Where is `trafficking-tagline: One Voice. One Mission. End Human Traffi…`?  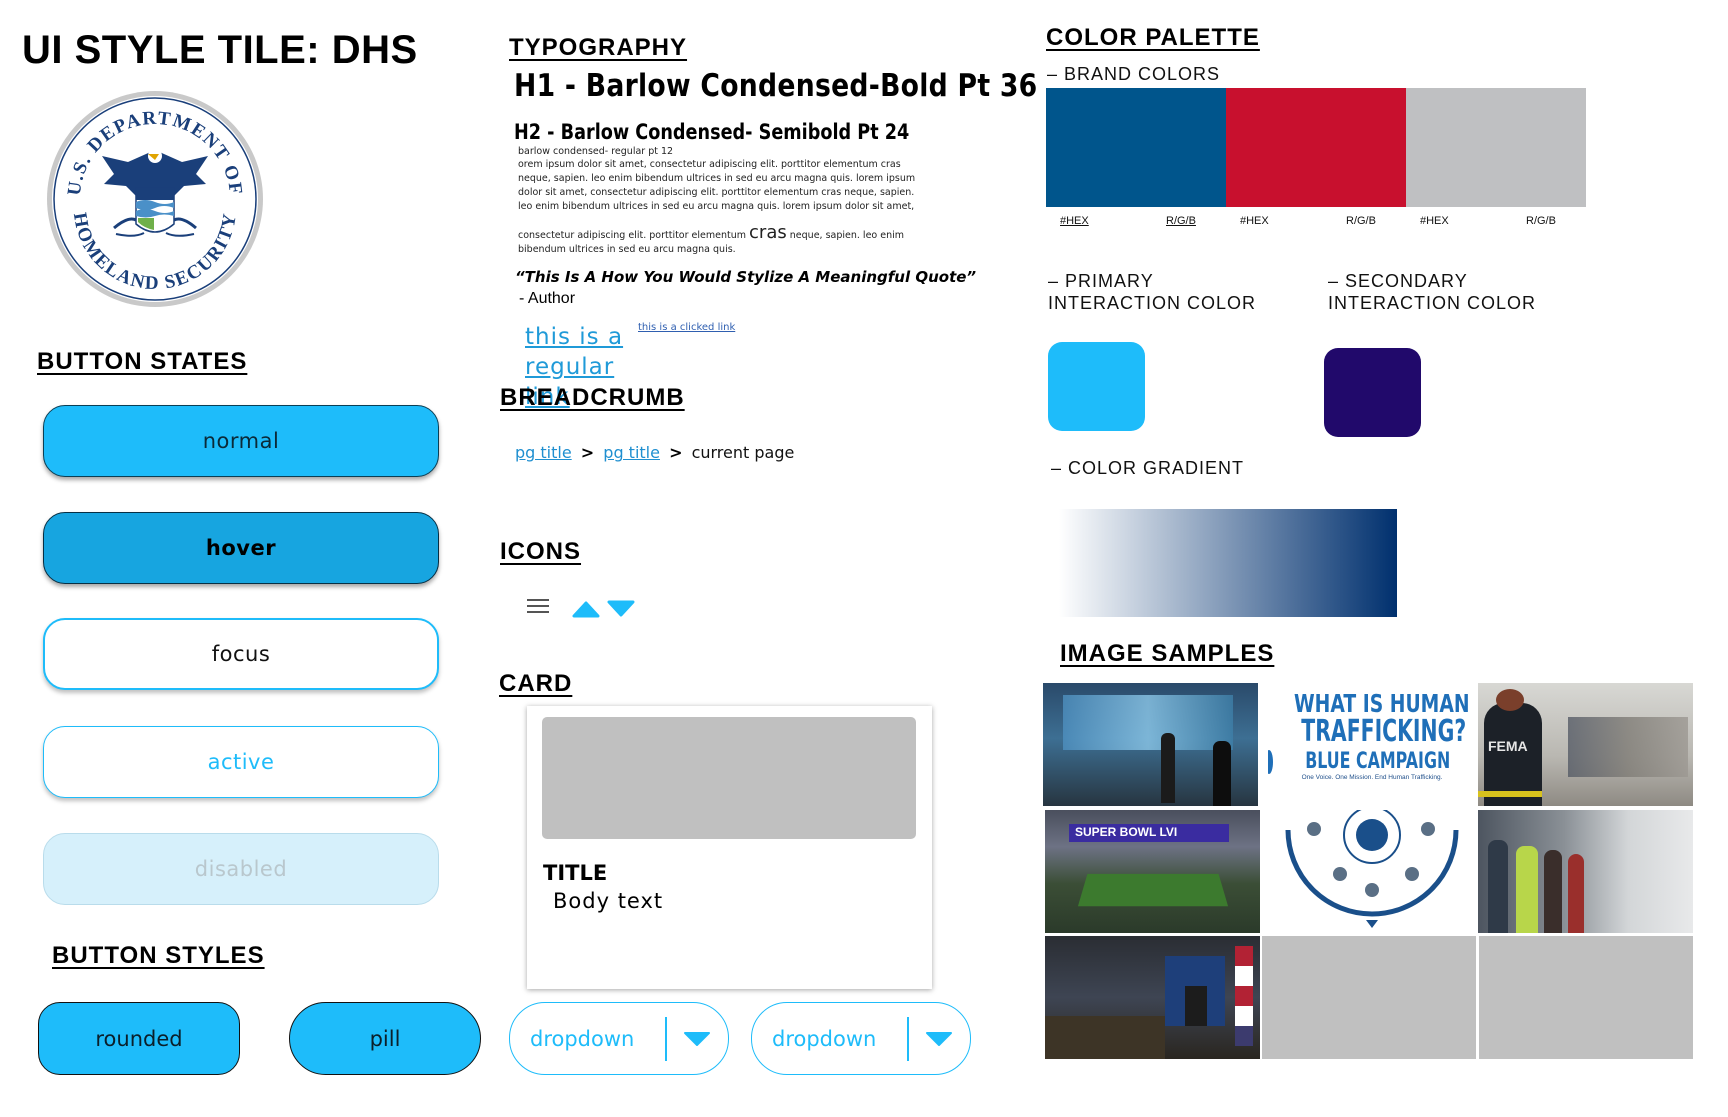 trafficking-tagline: One Voice. One Mission. End Human Traffi… is located at coordinates (1372, 777).